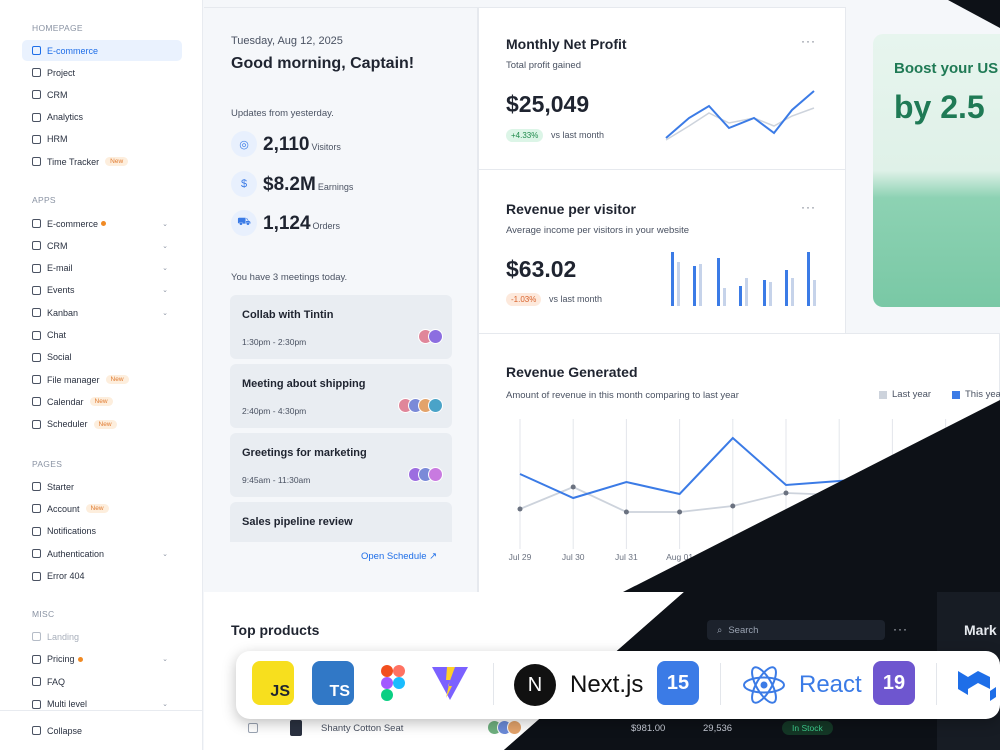  What do you see at coordinates (101, 730) in the screenshot?
I see `collapse-button: Collapse` at bounding box center [101, 730].